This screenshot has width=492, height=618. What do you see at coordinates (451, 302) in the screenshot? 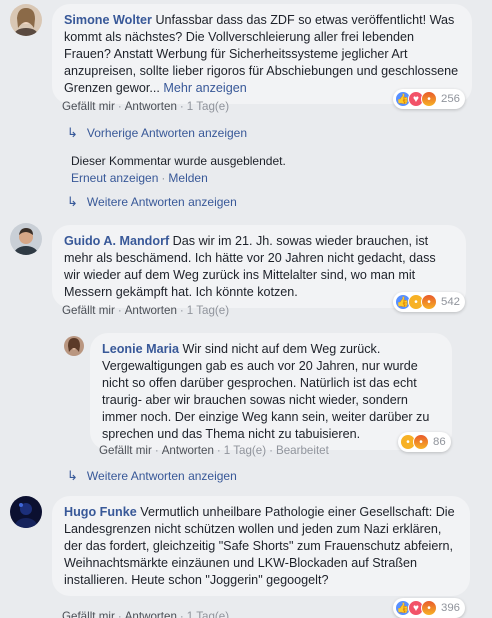
I see `reaction-count: 542` at bounding box center [451, 302].